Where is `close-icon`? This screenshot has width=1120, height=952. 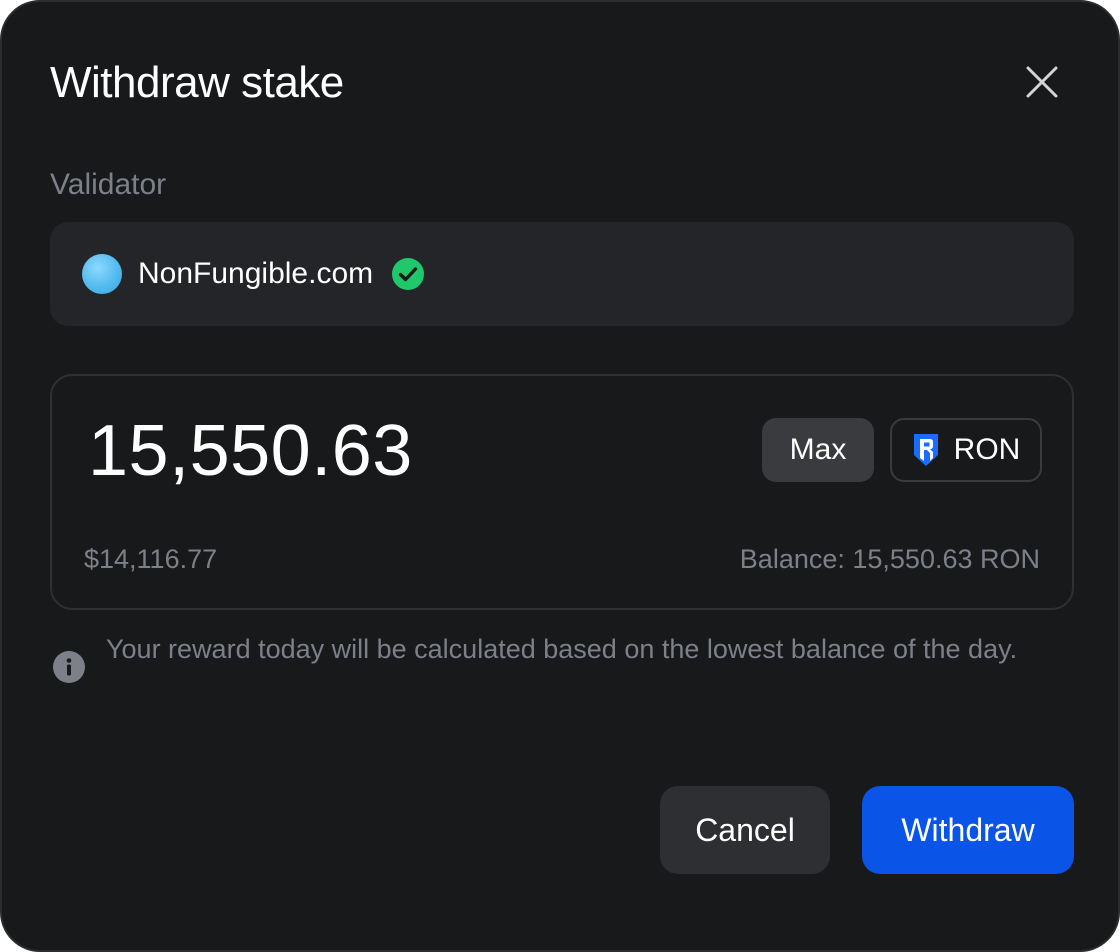
close-icon is located at coordinates (1042, 82).